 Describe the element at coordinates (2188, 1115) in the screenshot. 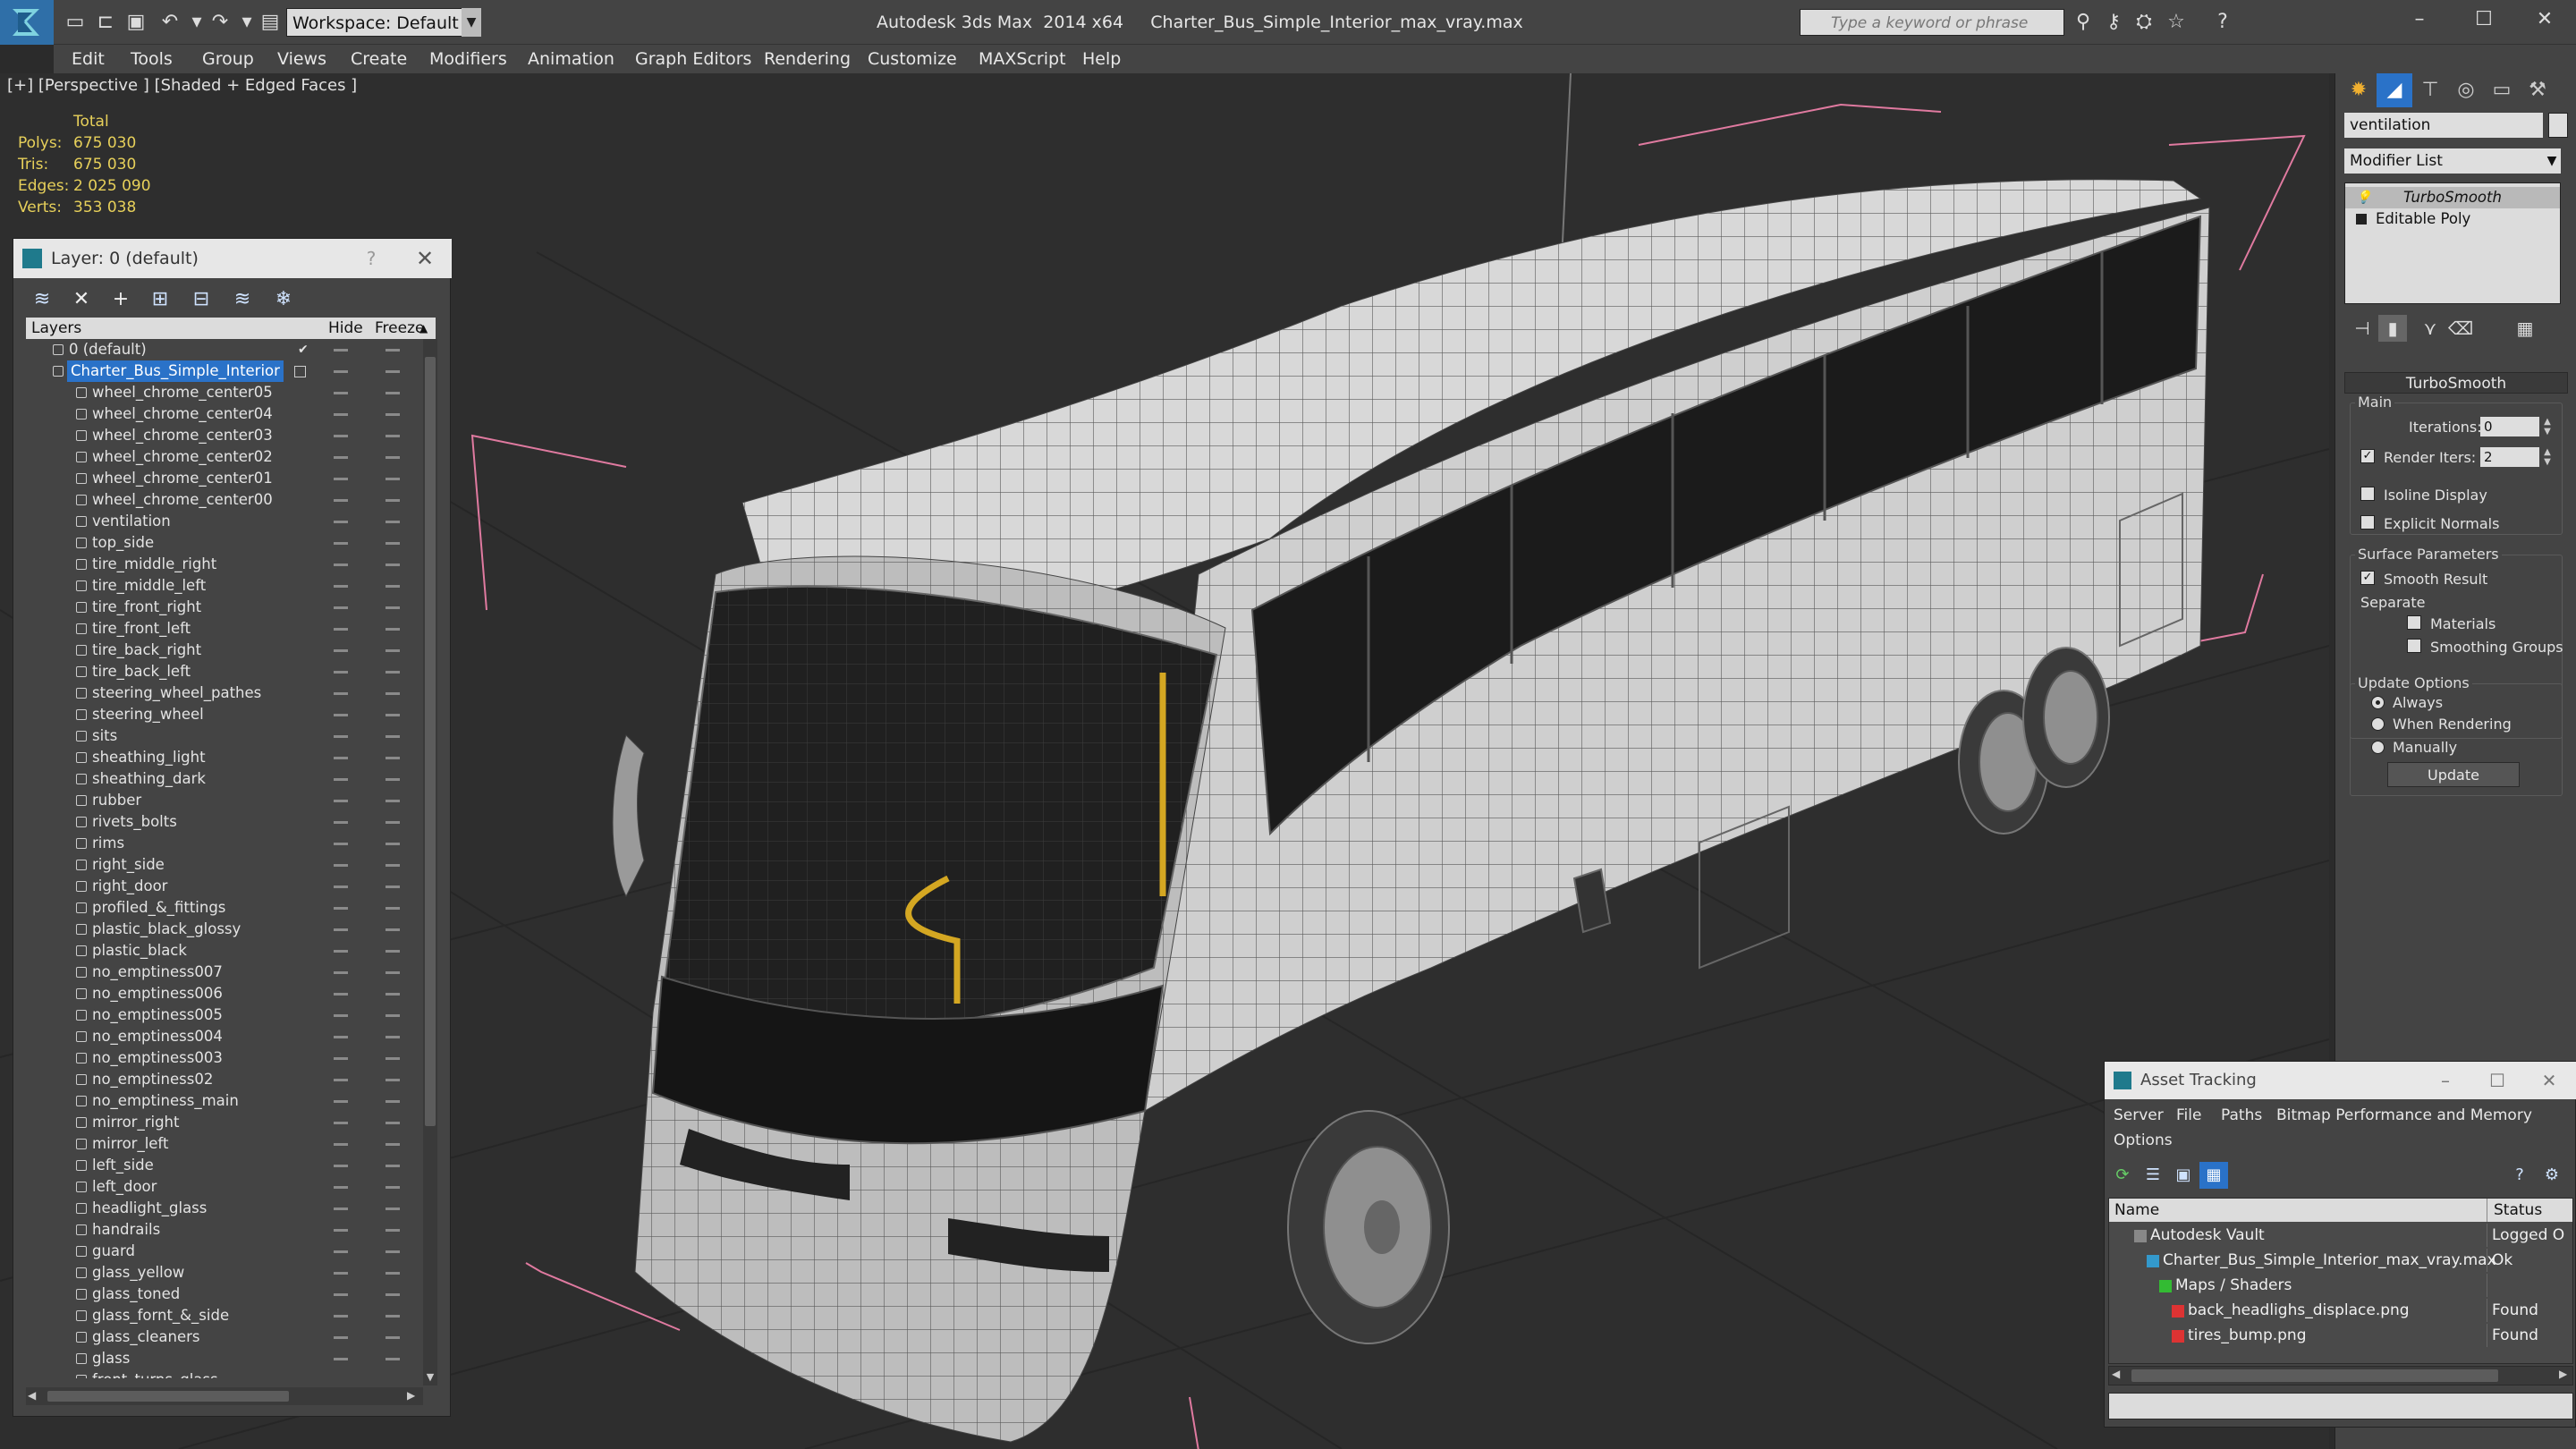

I see `menu-file: File` at that location.